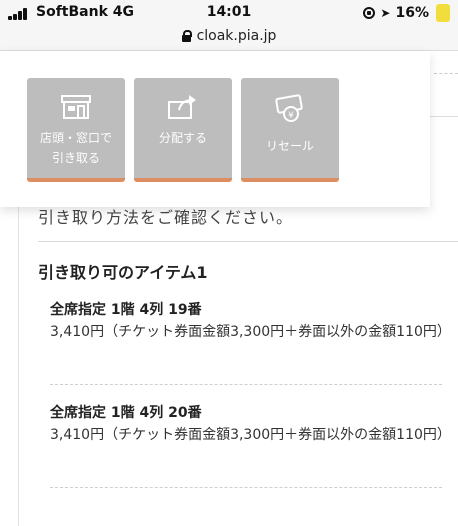  What do you see at coordinates (443, 13) in the screenshot?
I see `battery-icon` at bounding box center [443, 13].